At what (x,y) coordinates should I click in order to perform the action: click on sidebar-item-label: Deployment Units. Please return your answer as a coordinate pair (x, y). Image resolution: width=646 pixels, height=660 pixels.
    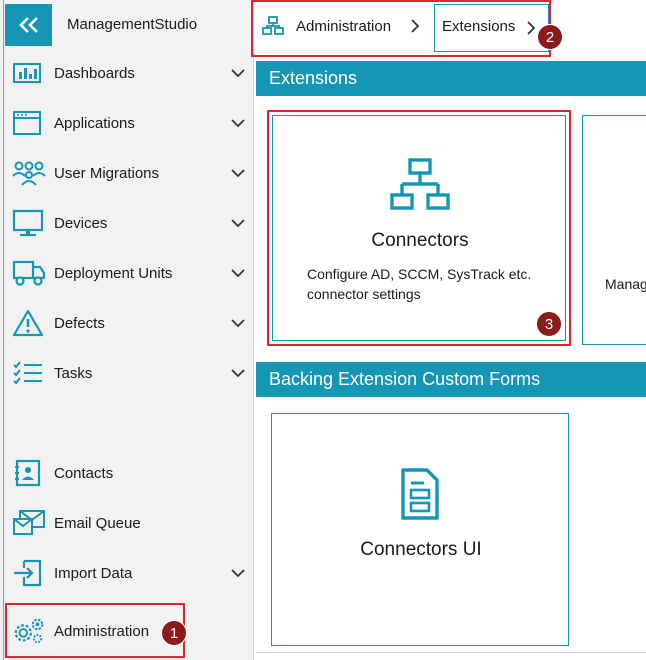
    Looking at the image, I should click on (113, 273).